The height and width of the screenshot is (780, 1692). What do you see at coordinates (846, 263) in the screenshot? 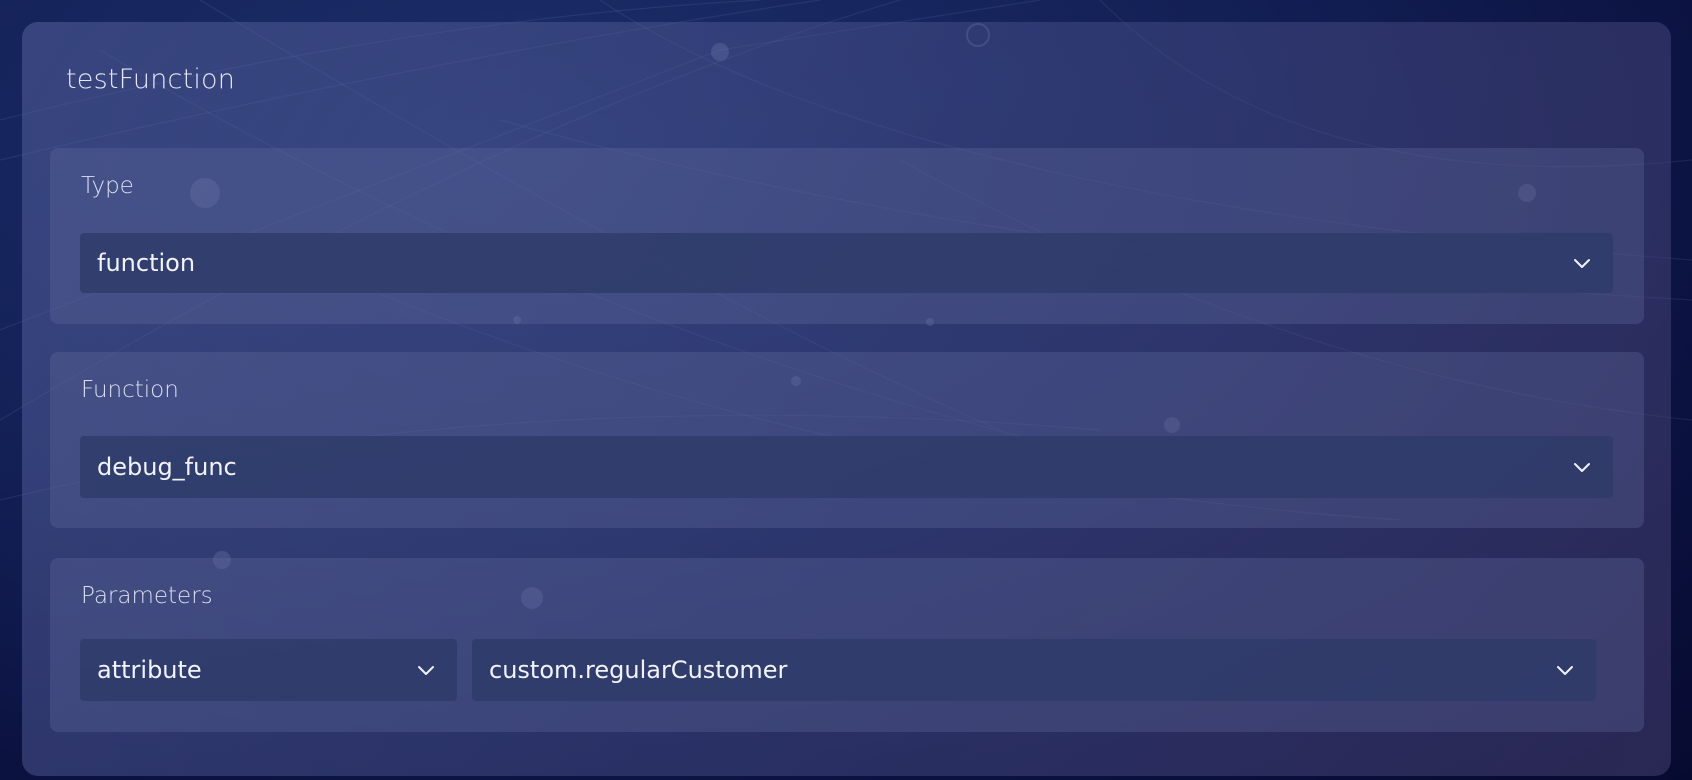
I see `type-select: function` at bounding box center [846, 263].